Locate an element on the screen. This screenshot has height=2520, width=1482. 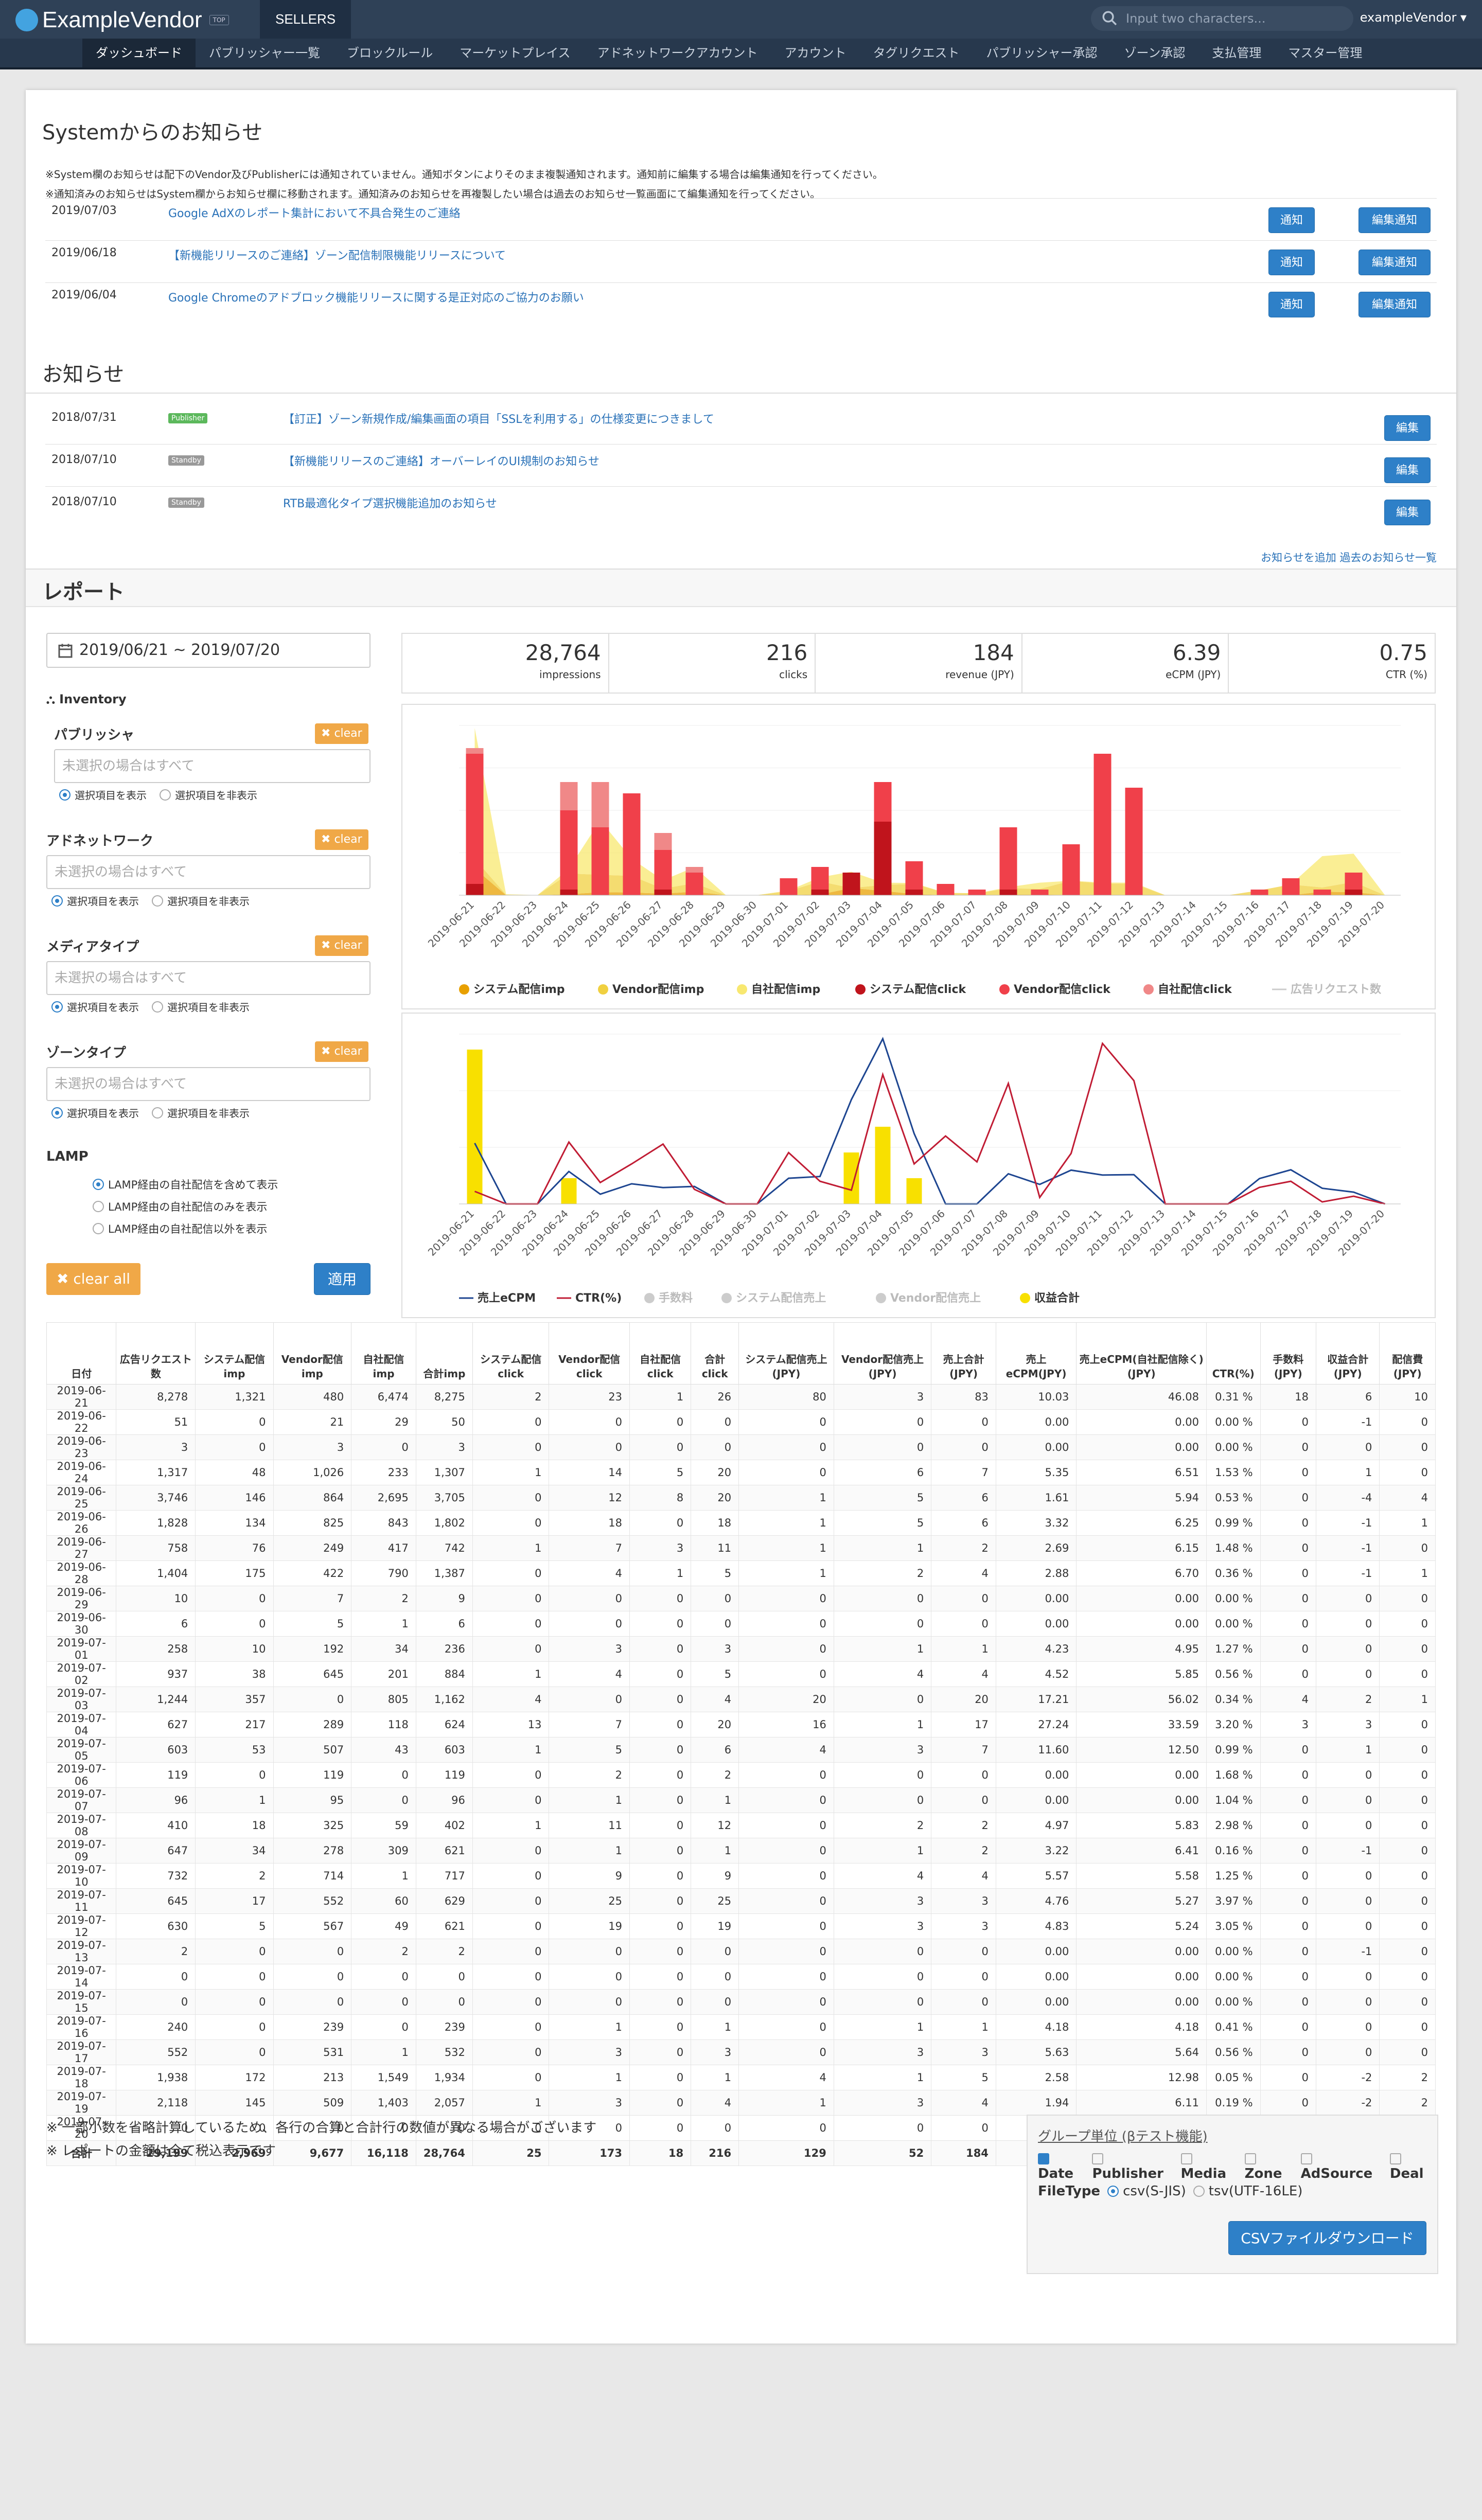
group-checkbox: Date is located at coordinates (1062, 2166).